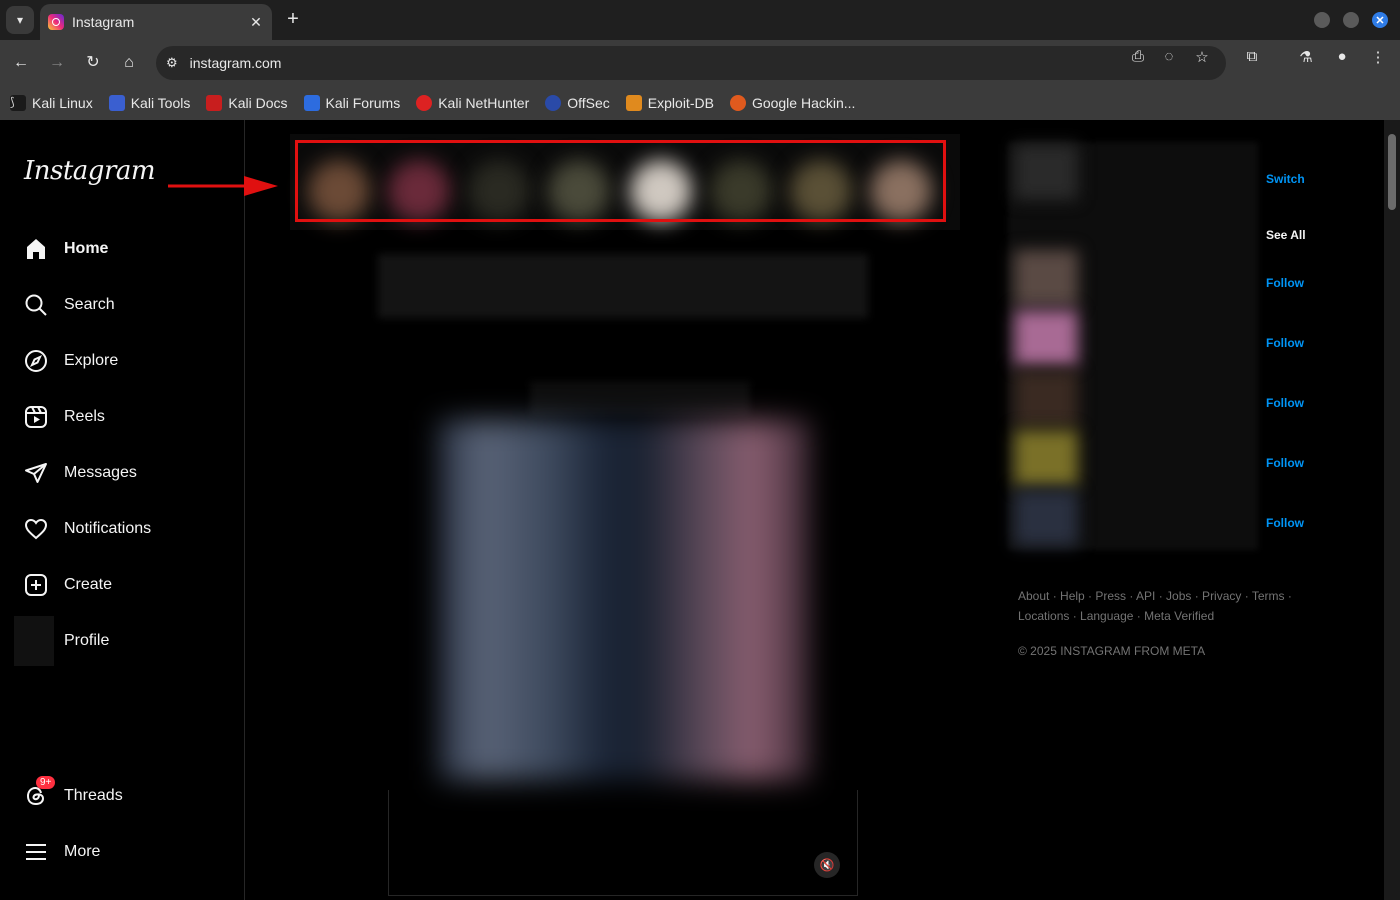  Describe the element at coordinates (1046, 172) in the screenshot. I see `current-user-avatar` at that location.